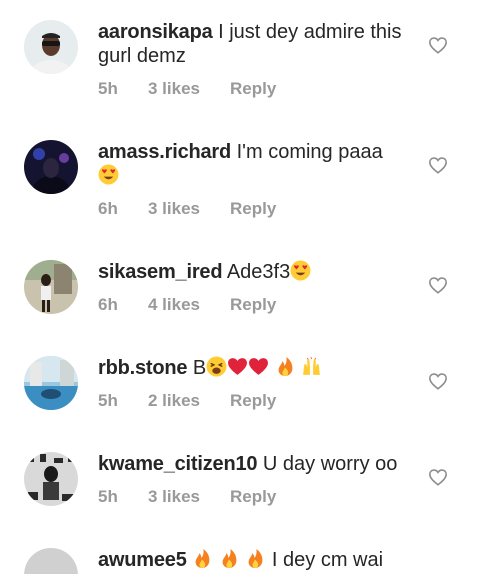 Image resolution: width=480 pixels, height=574 pixels. Describe the element at coordinates (309, 152) in the screenshot. I see `comment-body: I'm coming paaa` at that location.